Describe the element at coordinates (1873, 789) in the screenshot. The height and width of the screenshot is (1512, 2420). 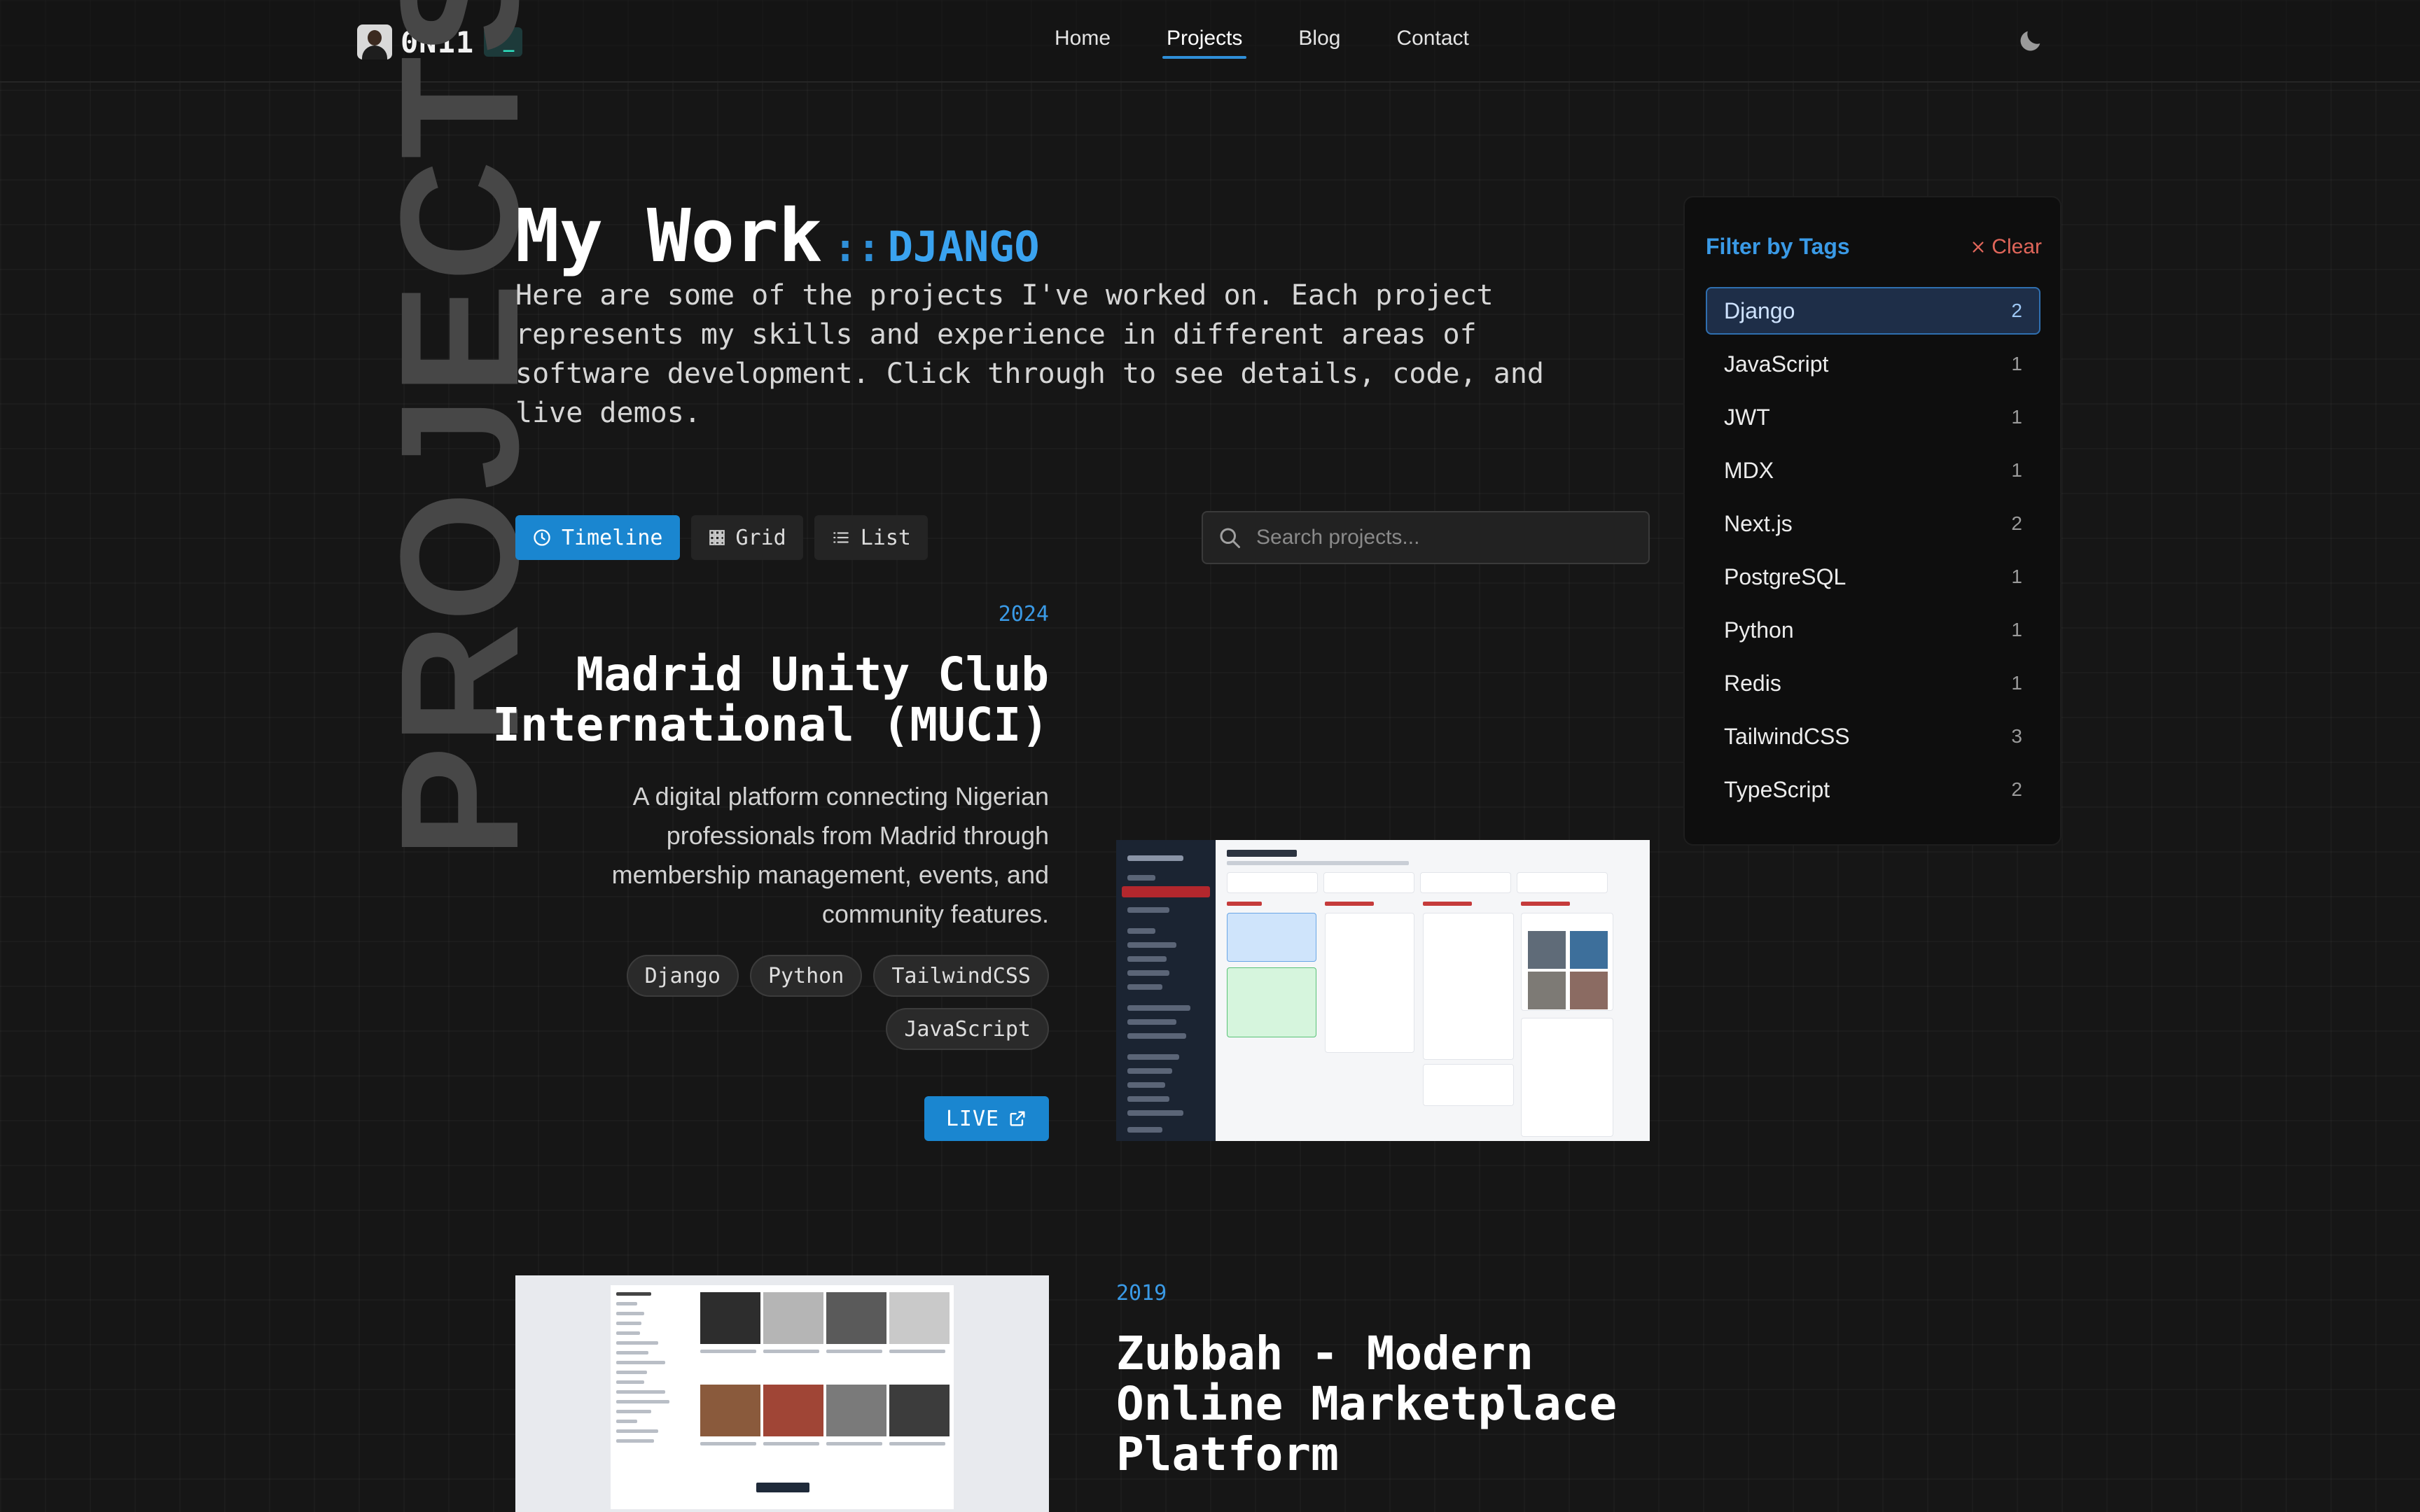
I see `tag-filter-typescript: TypeScript 2` at that location.